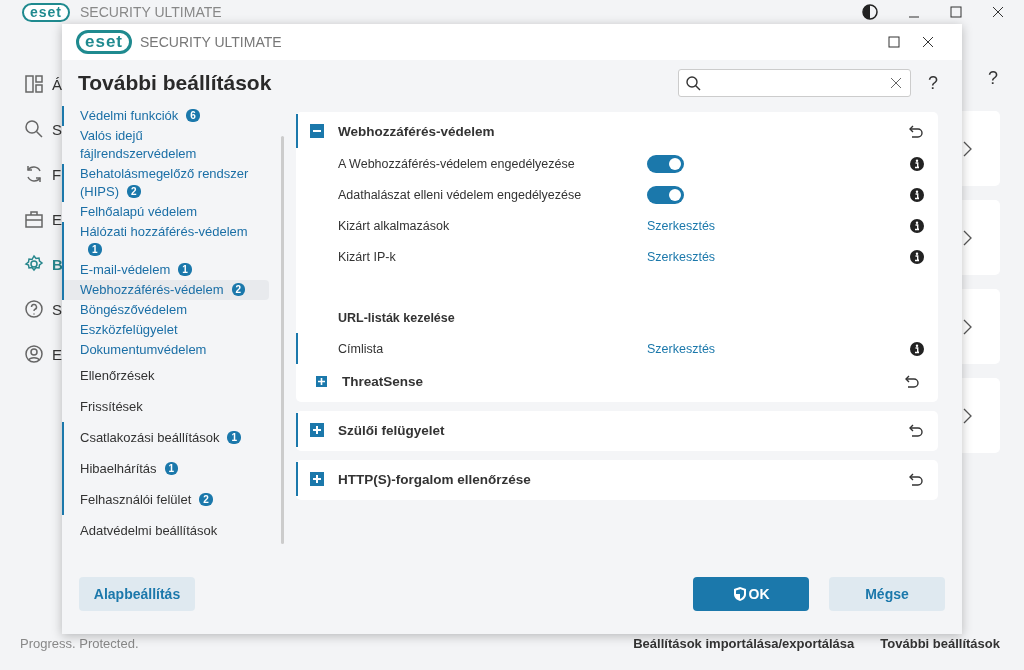  What do you see at coordinates (434, 479) in the screenshot?
I see `section-title: HTTP(S)-forgalom ellenőrzése` at bounding box center [434, 479].